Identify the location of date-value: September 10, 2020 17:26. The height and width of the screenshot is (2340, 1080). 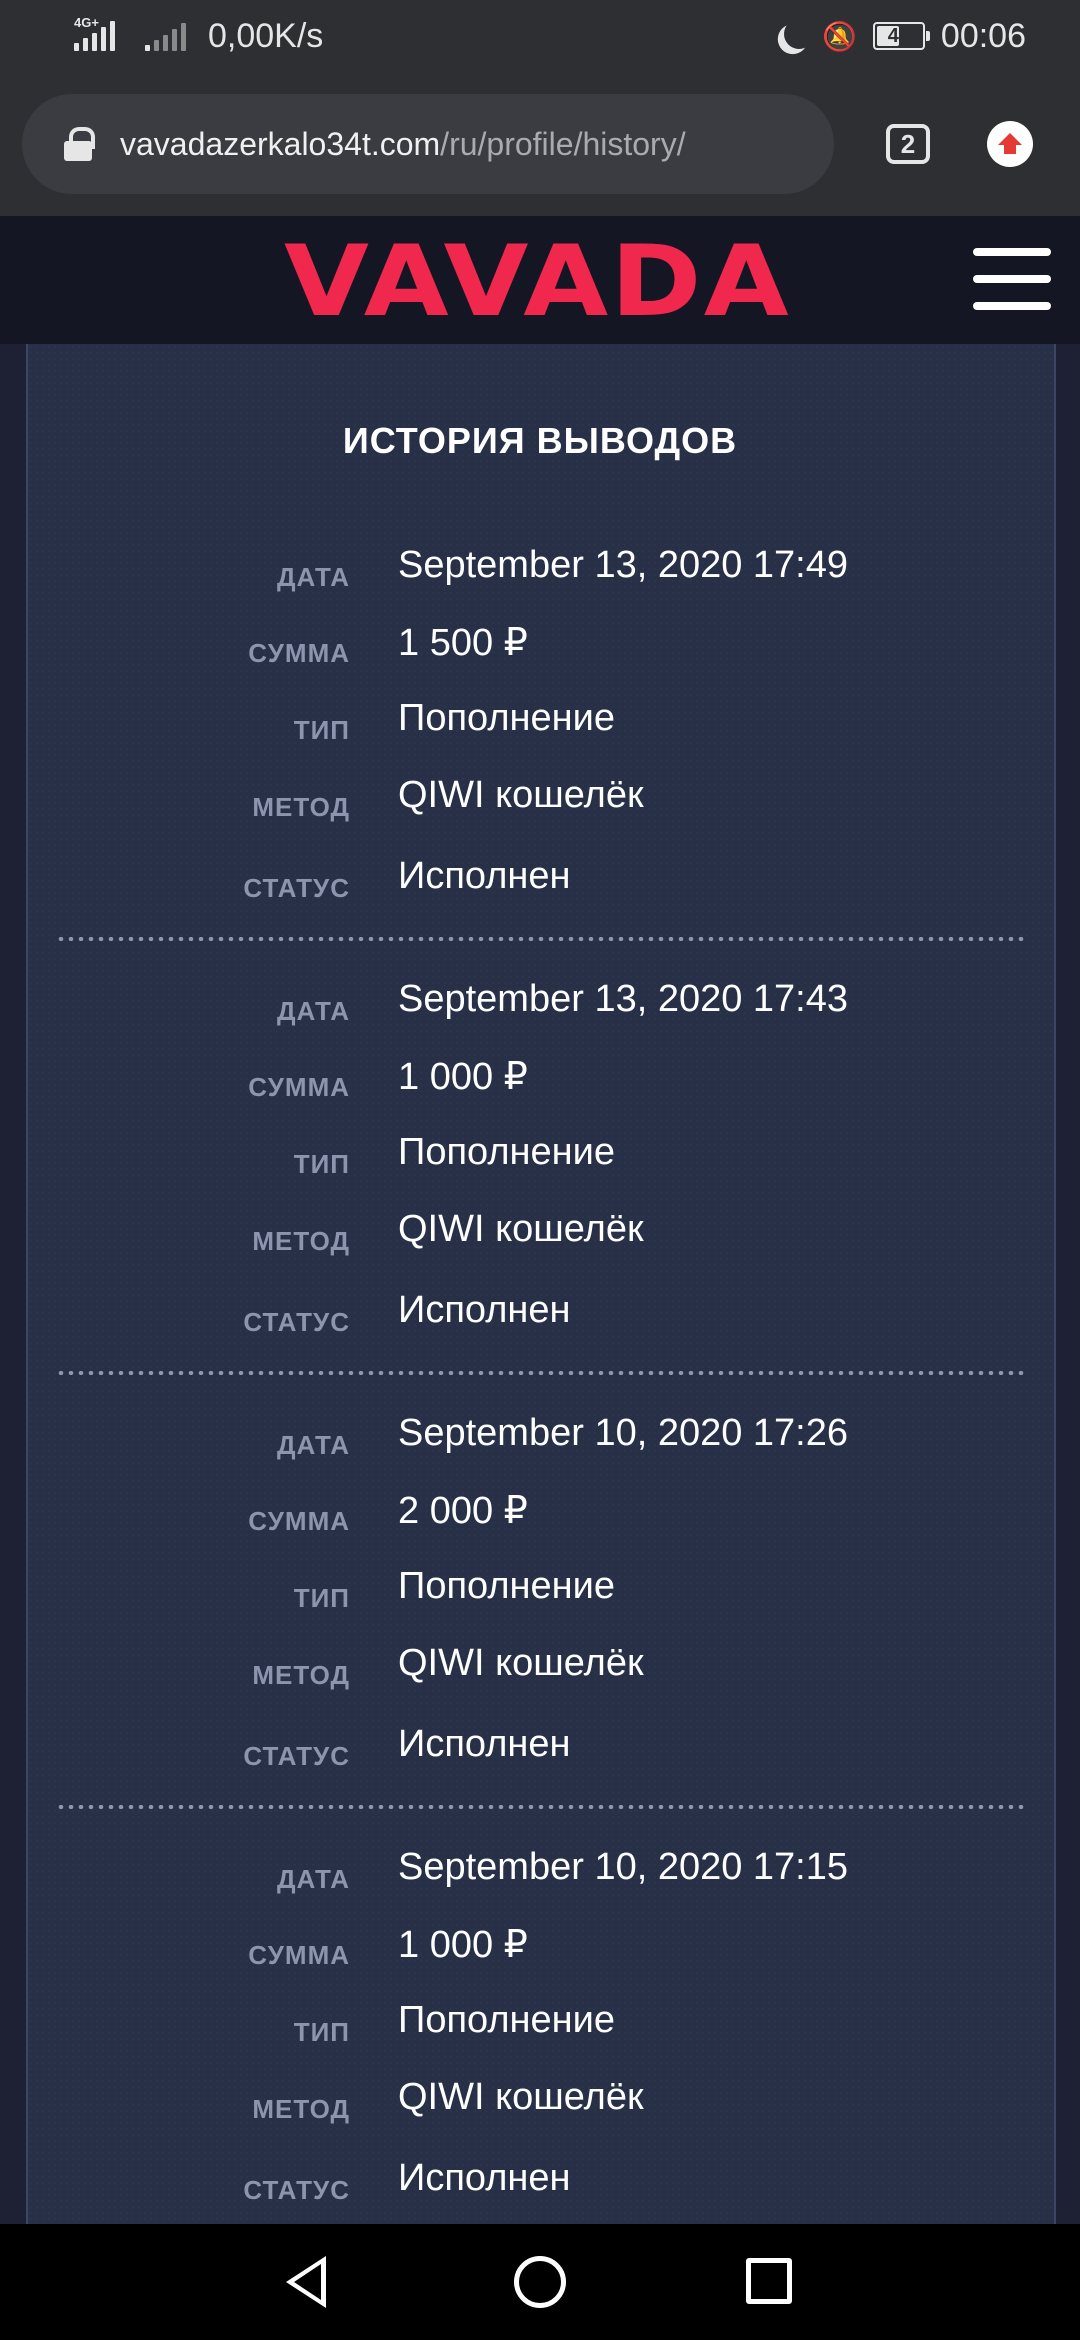
(623, 1433).